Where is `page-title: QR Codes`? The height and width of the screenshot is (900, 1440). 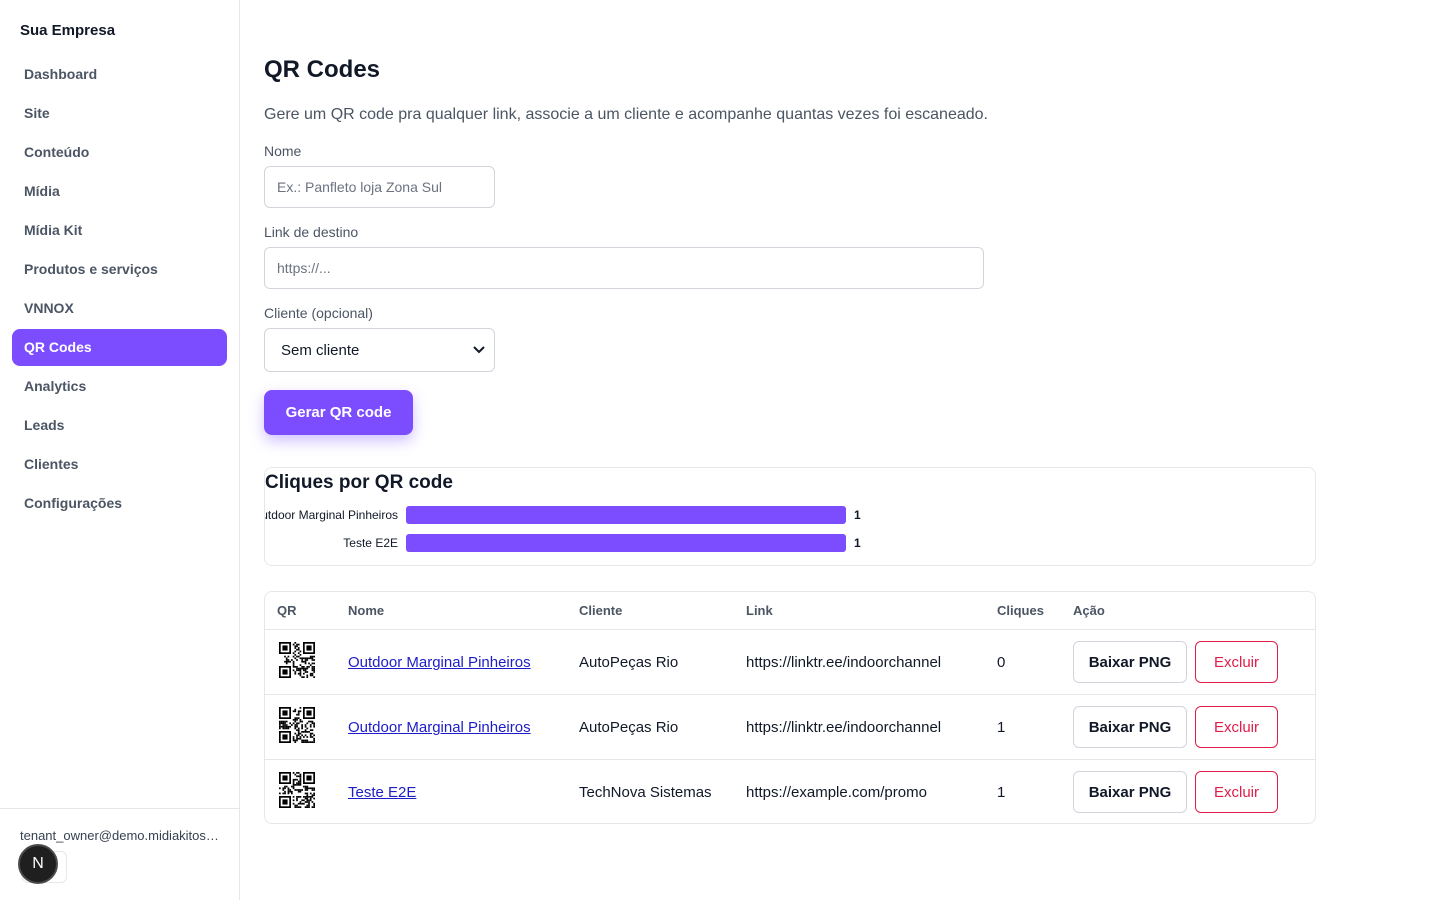
page-title: QR Codes is located at coordinates (322, 69).